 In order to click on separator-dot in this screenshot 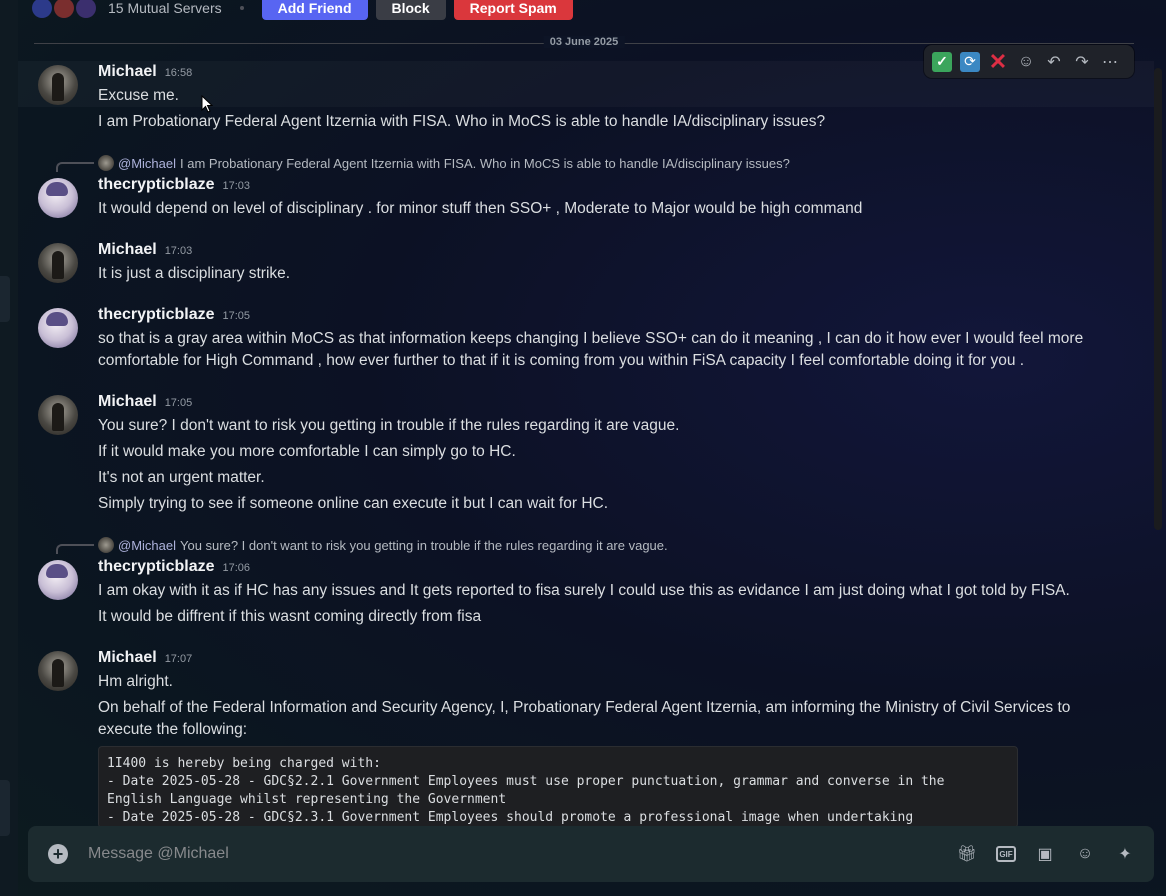, I will do `click(241, 8)`.